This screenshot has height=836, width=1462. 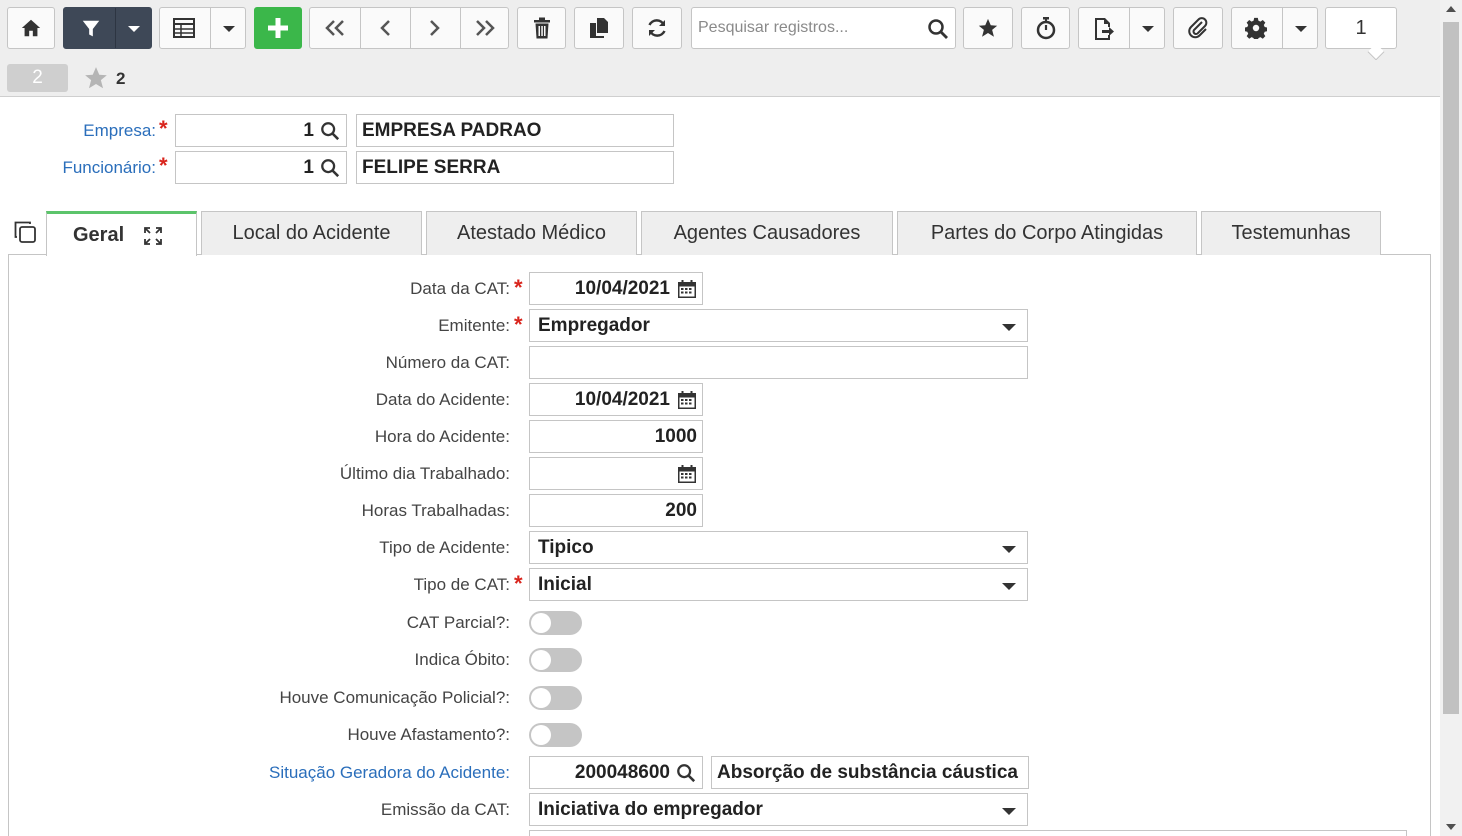 What do you see at coordinates (445, 809) in the screenshot?
I see `emissao-cat-label: Emissão da CAT:` at bounding box center [445, 809].